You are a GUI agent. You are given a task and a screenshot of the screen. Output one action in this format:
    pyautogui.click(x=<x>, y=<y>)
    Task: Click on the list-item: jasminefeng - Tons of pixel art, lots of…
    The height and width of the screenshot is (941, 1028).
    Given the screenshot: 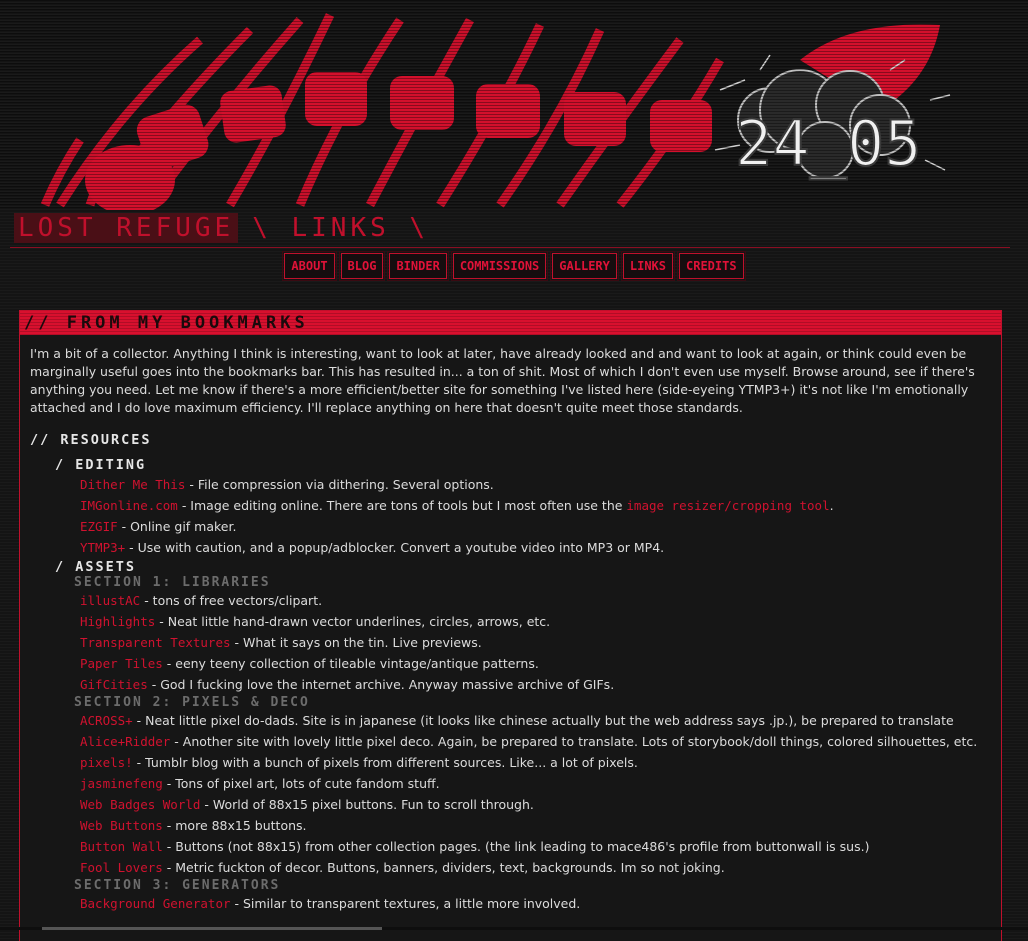 What is the action you would take?
    pyautogui.click(x=260, y=783)
    